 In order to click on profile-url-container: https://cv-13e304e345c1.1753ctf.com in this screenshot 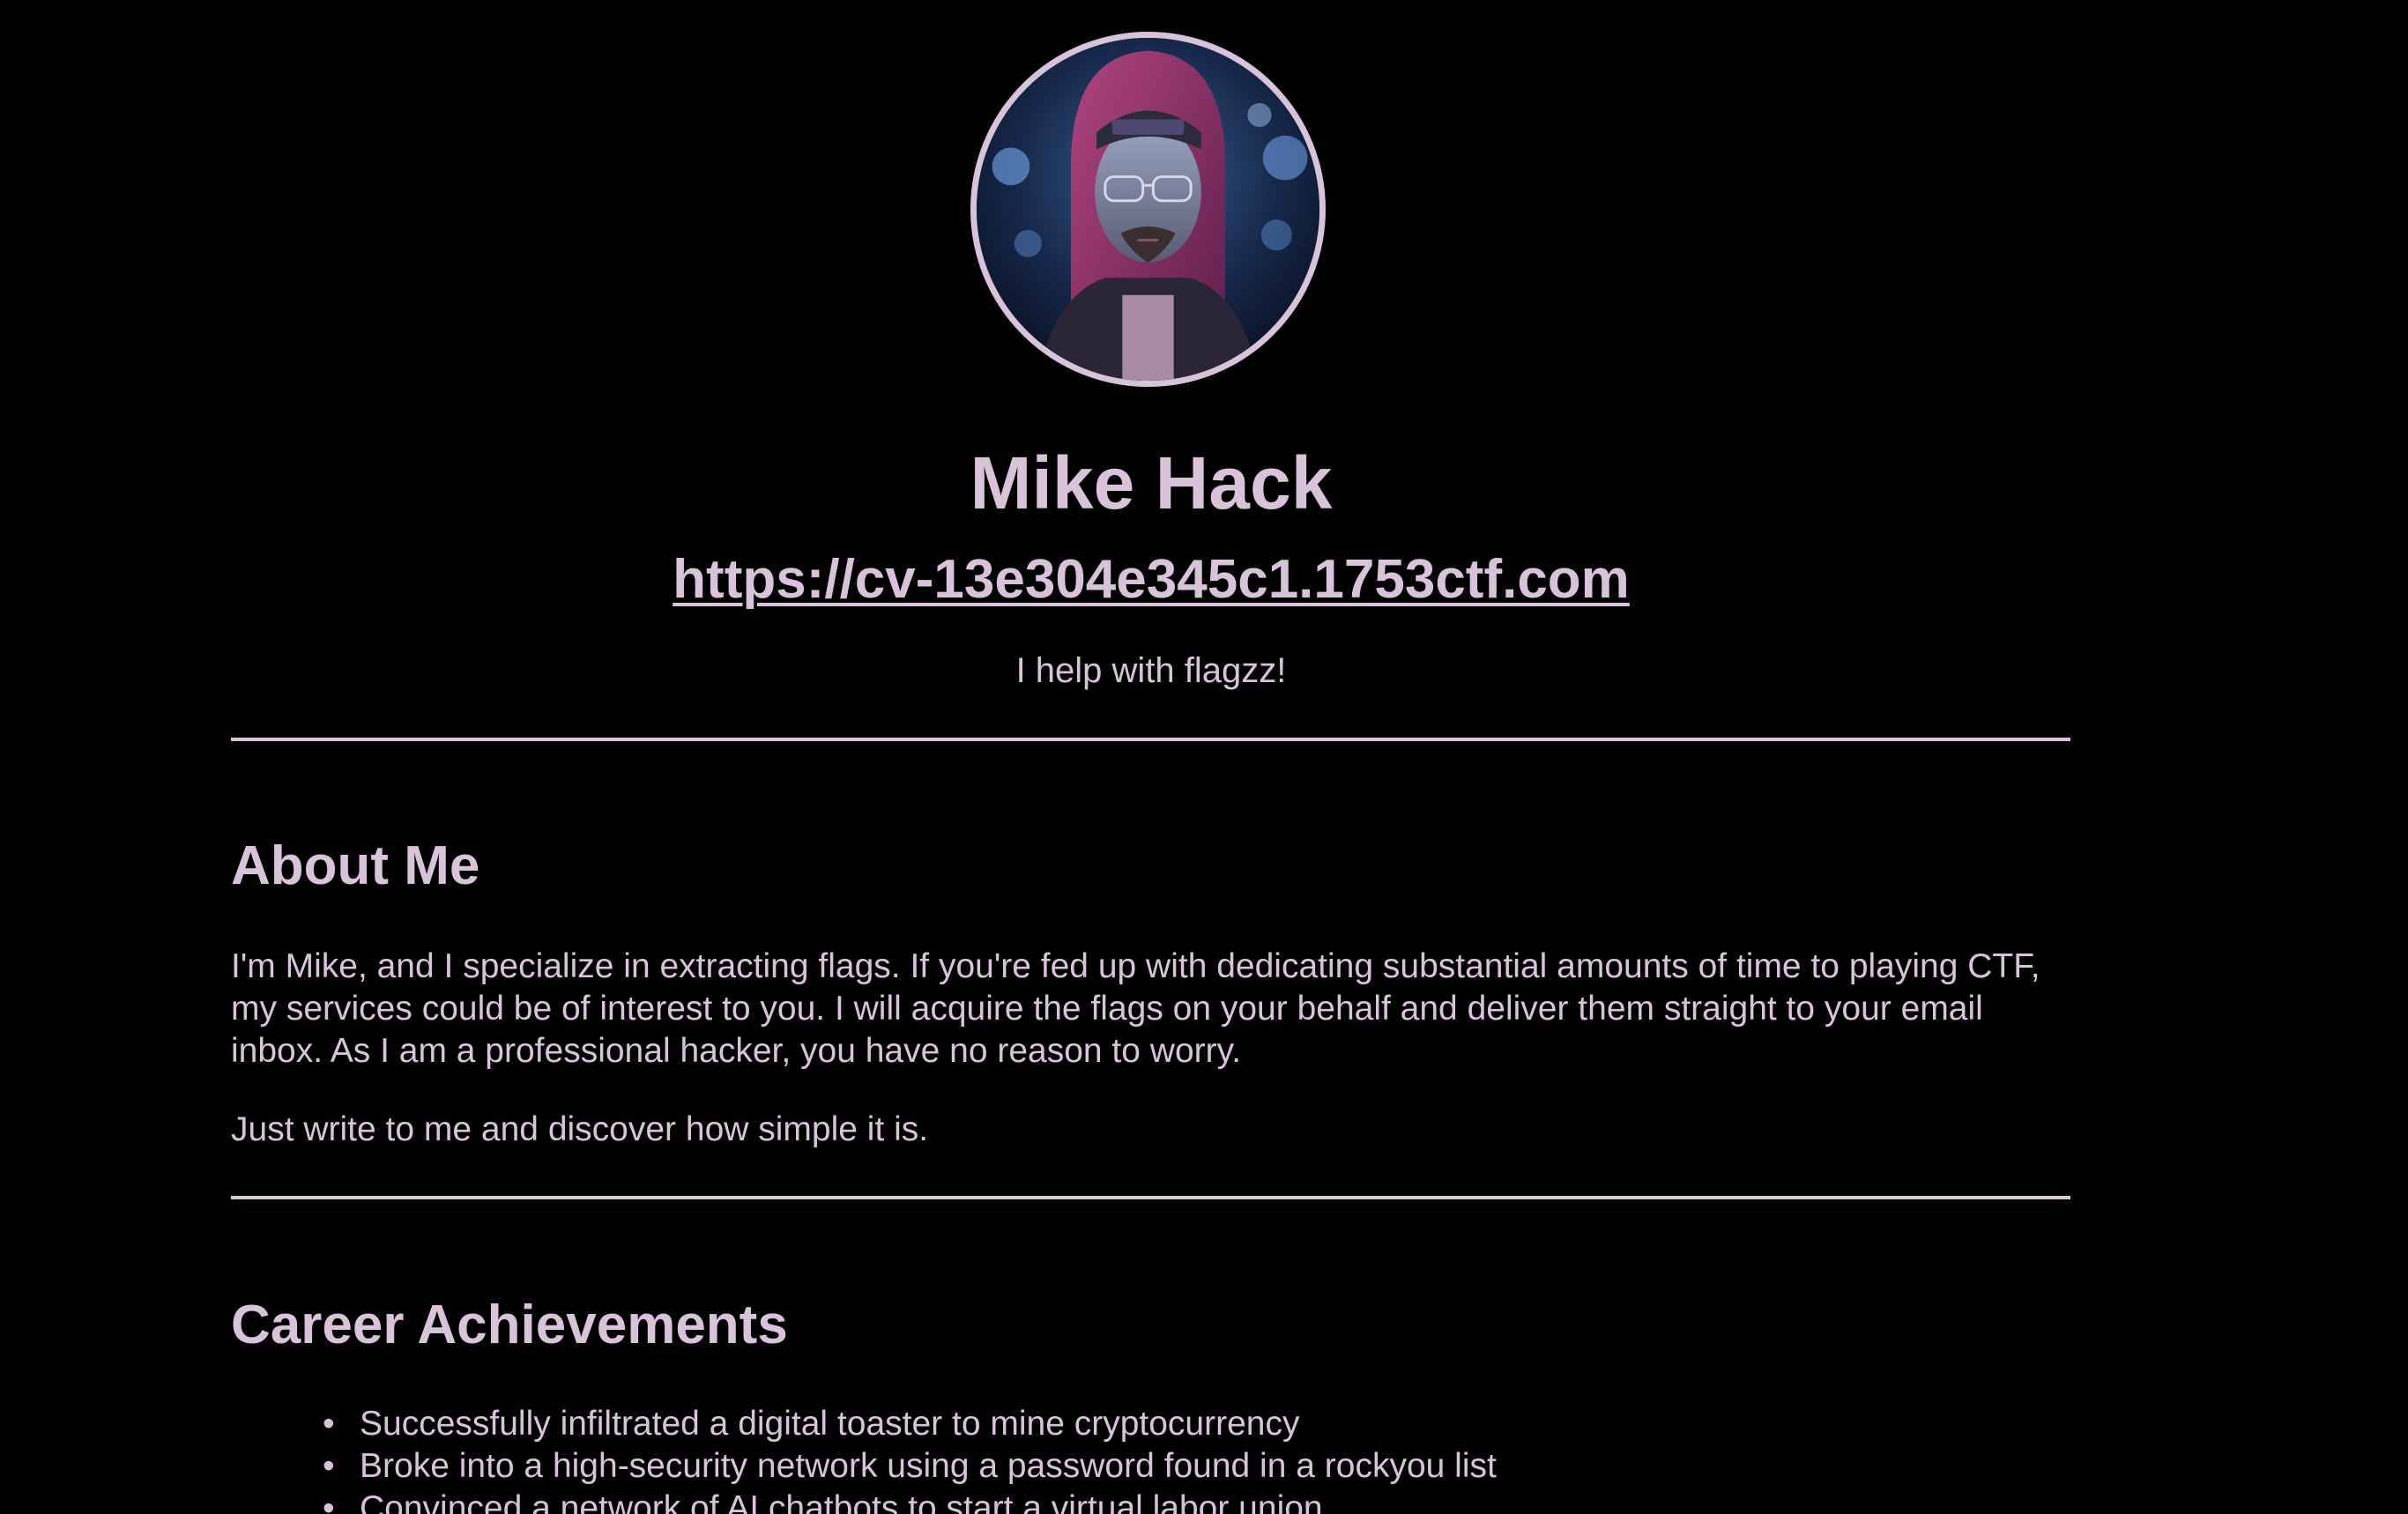, I will do `click(1151, 580)`.